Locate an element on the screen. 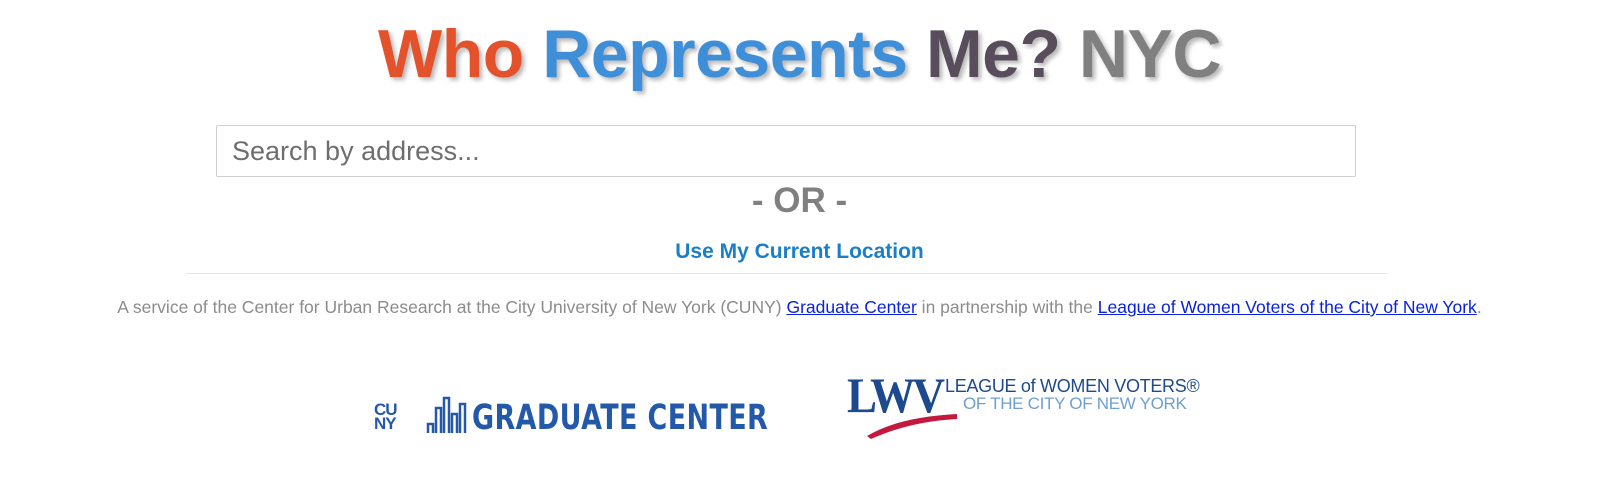 This screenshot has width=1599, height=488. use-current-location-button: Use My Current Location is located at coordinates (799, 251).